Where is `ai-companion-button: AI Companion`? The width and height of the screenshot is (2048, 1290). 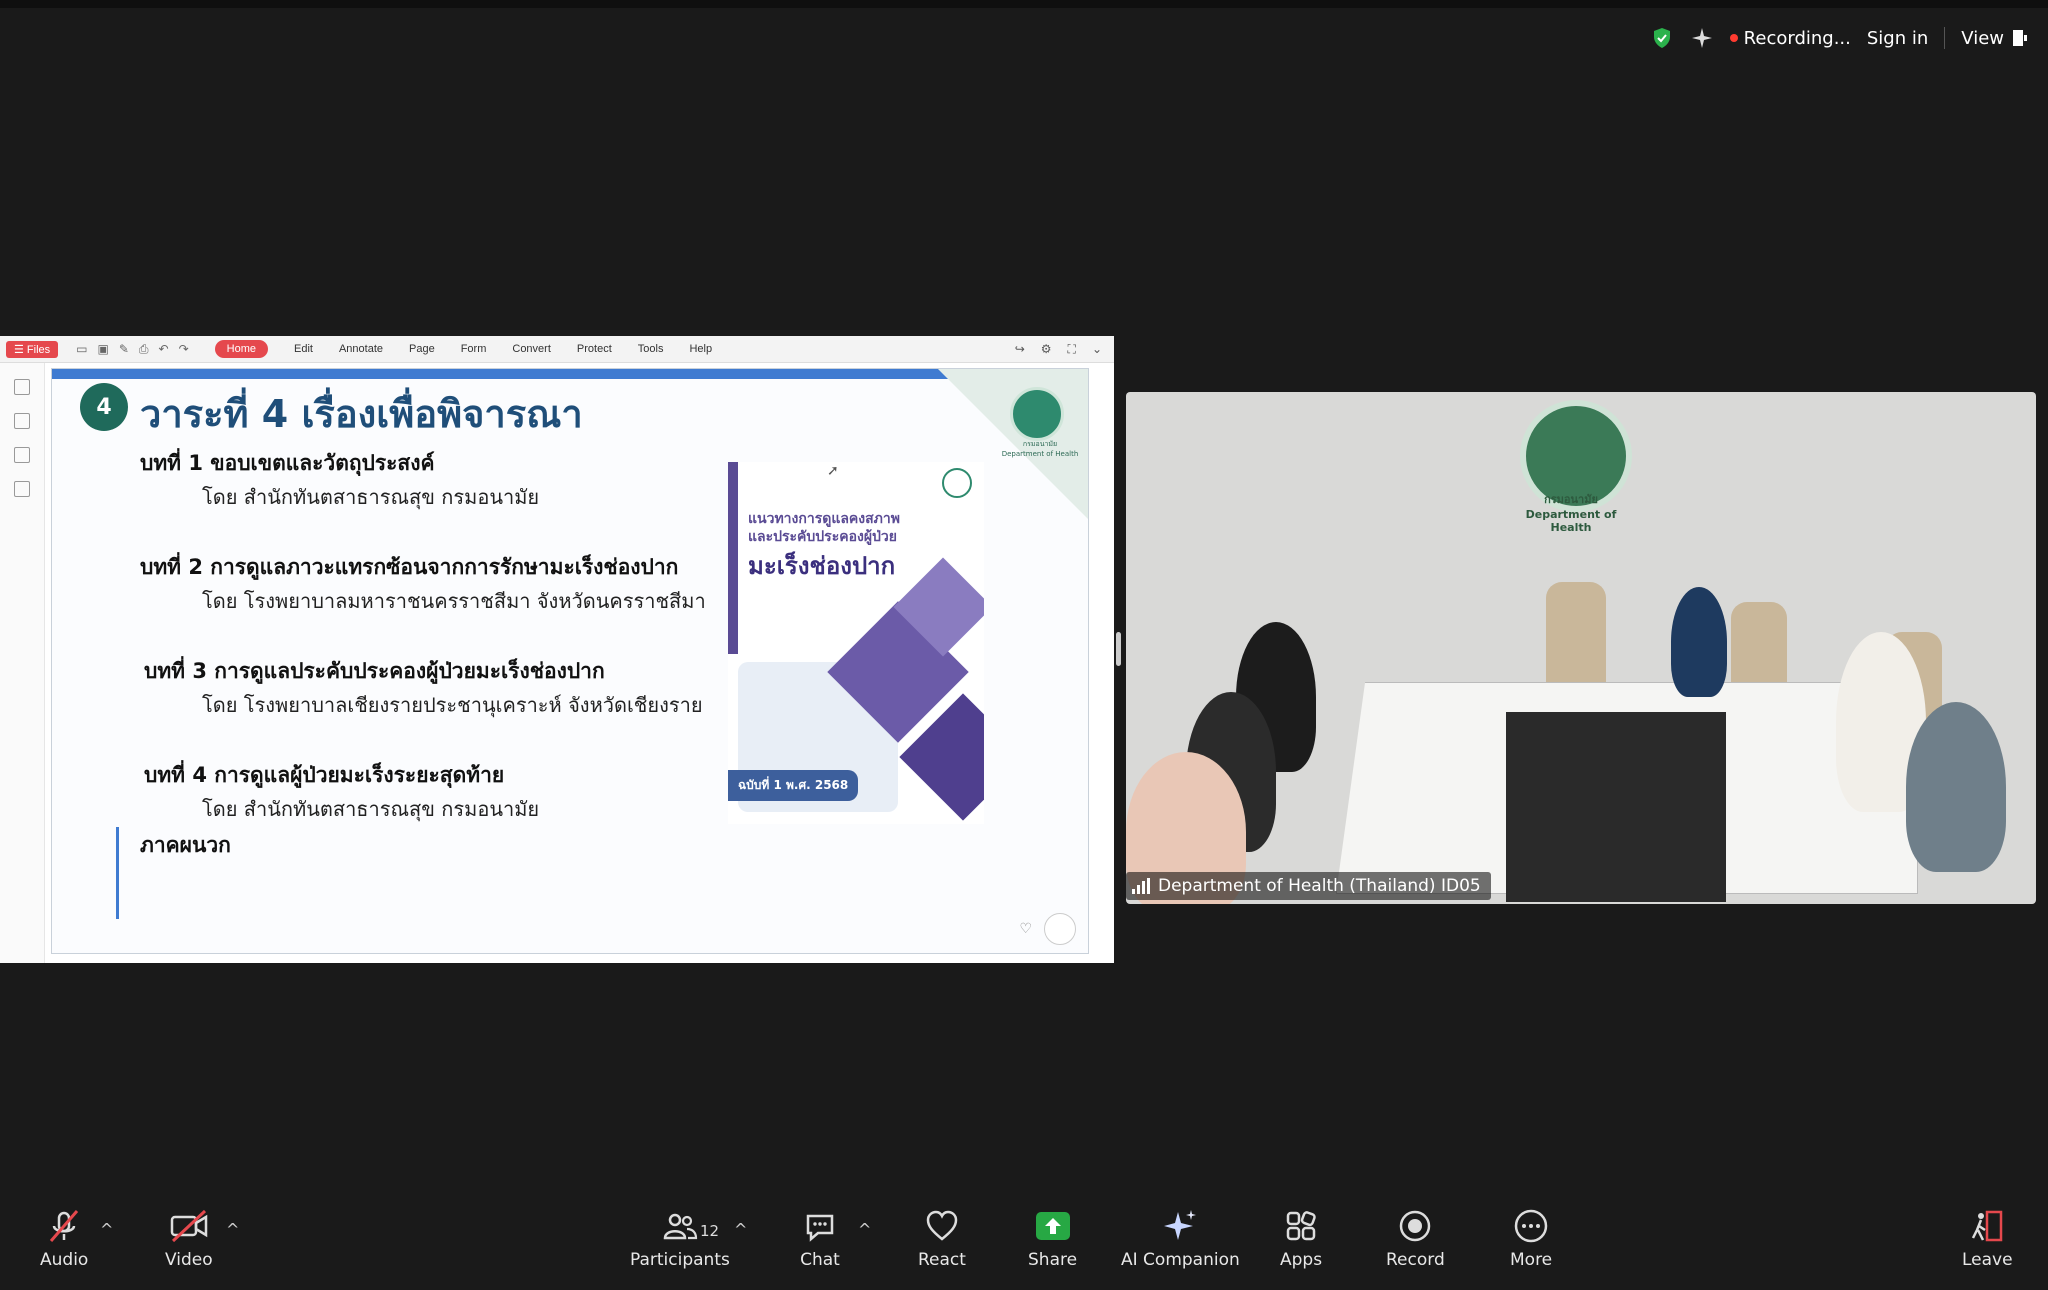
ai-companion-button: AI Companion is located at coordinates (1180, 1238).